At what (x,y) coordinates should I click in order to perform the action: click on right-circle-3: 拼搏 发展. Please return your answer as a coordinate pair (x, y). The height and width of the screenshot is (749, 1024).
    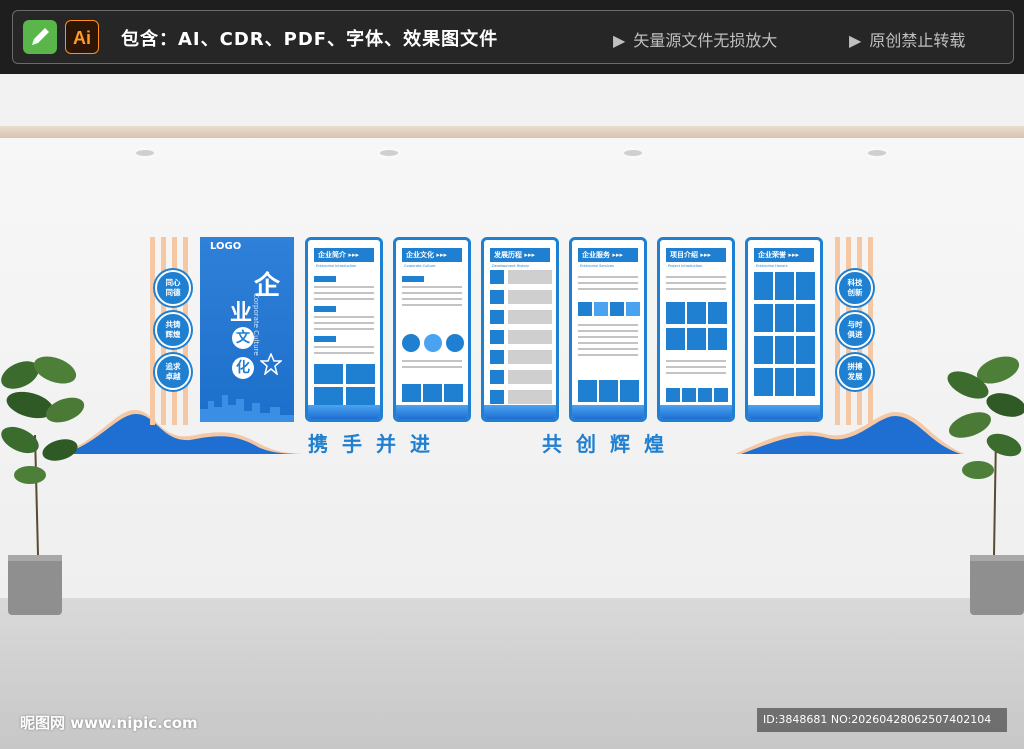
    Looking at the image, I should click on (855, 372).